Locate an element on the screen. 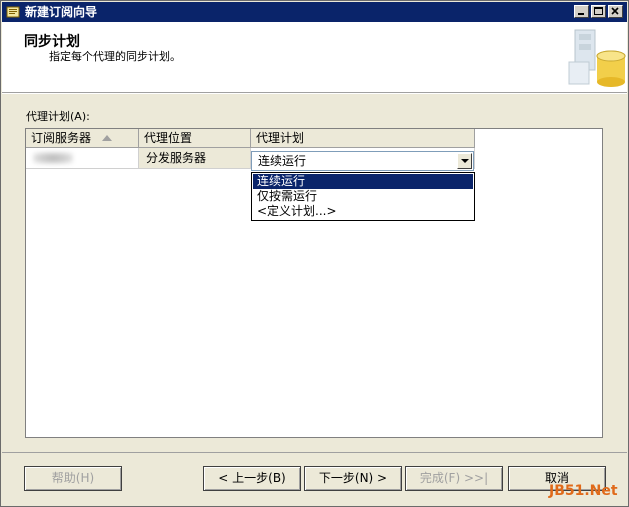  dropdown-option-on-demand: 仅按需运行 is located at coordinates (363, 196).